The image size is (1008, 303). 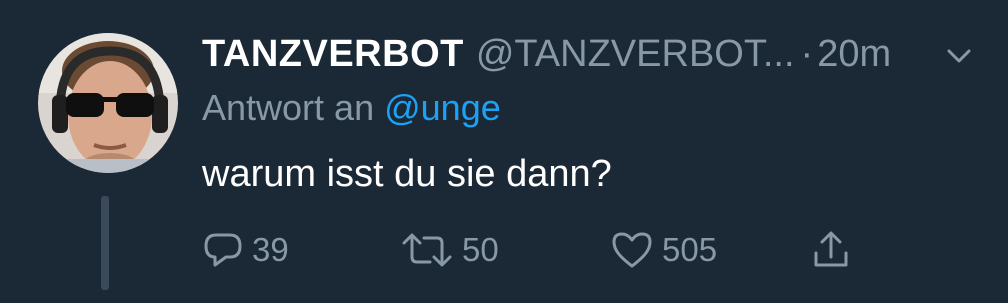 I want to click on tweet-header: TANZVERBOT @TANZVERBOT... · 20m, so click(x=582, y=54).